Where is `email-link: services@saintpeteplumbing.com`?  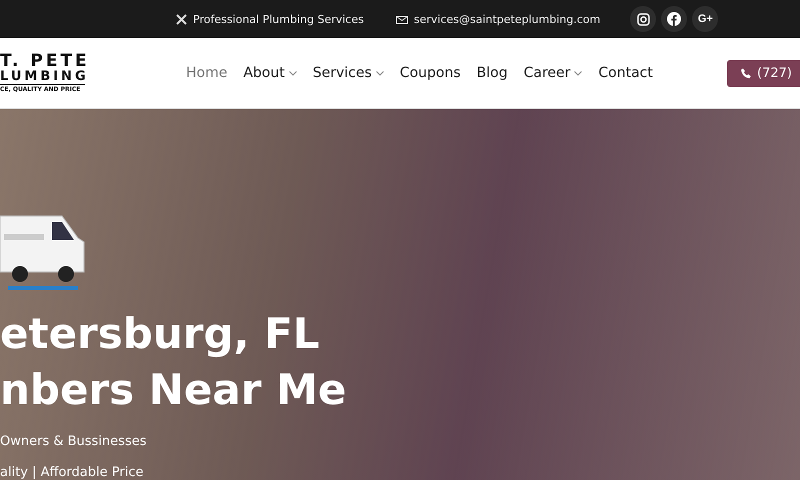 email-link: services@saintpeteplumbing.com is located at coordinates (507, 19).